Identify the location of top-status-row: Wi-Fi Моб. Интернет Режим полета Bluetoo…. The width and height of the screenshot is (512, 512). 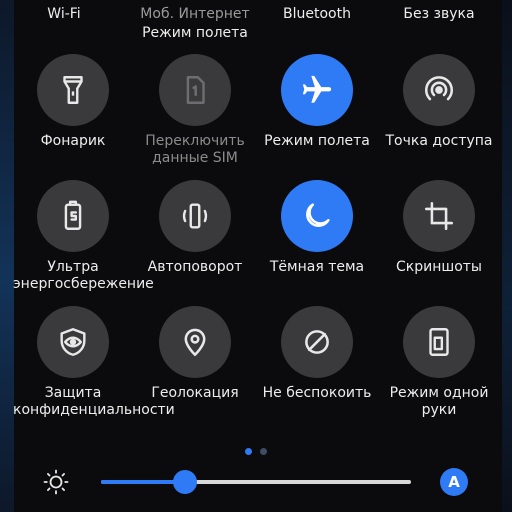
(256, 26).